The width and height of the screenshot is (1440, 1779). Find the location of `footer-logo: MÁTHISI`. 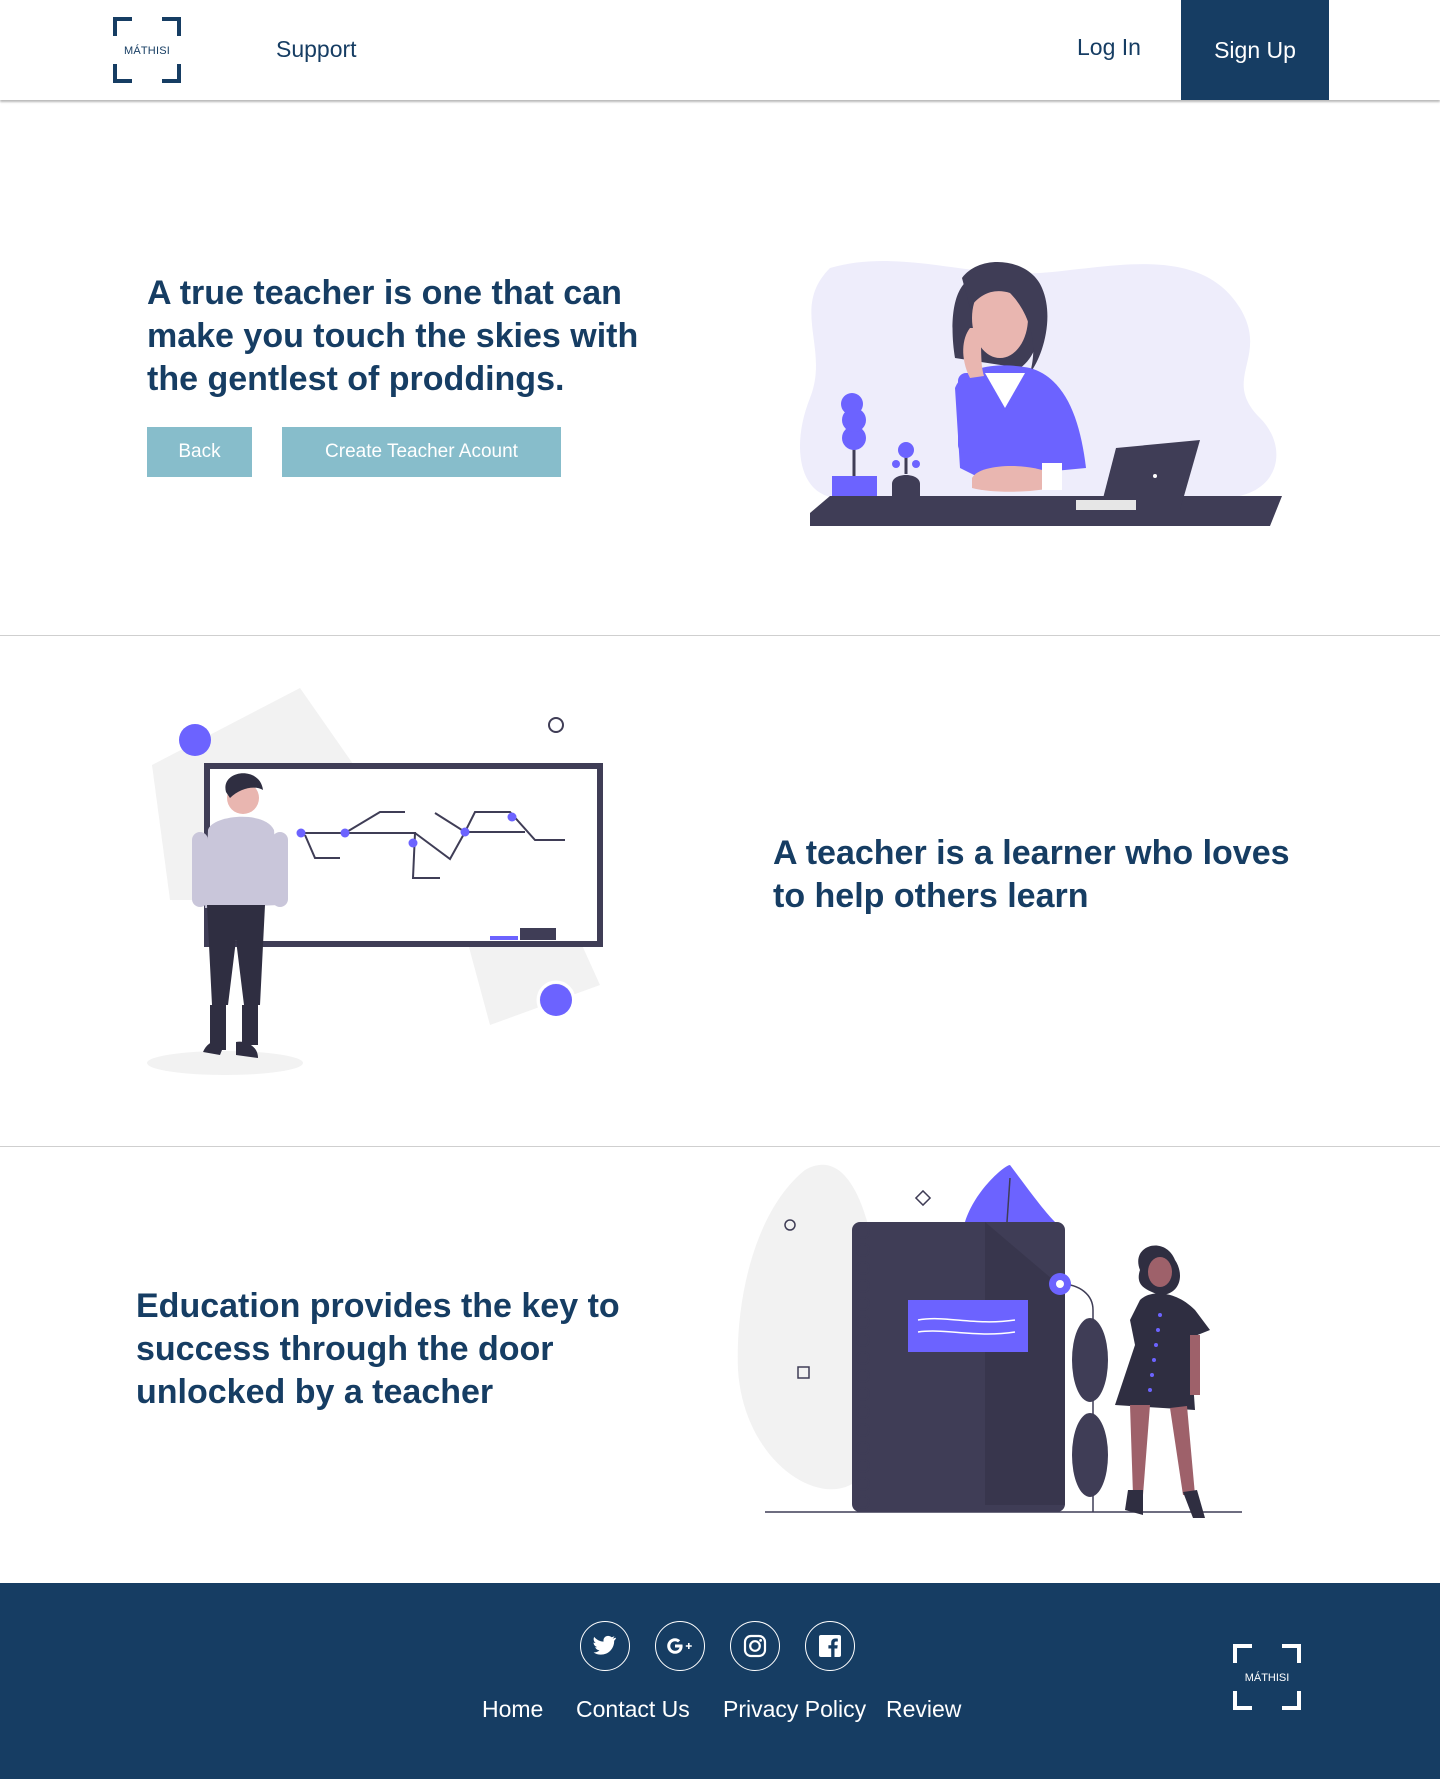

footer-logo: MÁTHISI is located at coordinates (1267, 1677).